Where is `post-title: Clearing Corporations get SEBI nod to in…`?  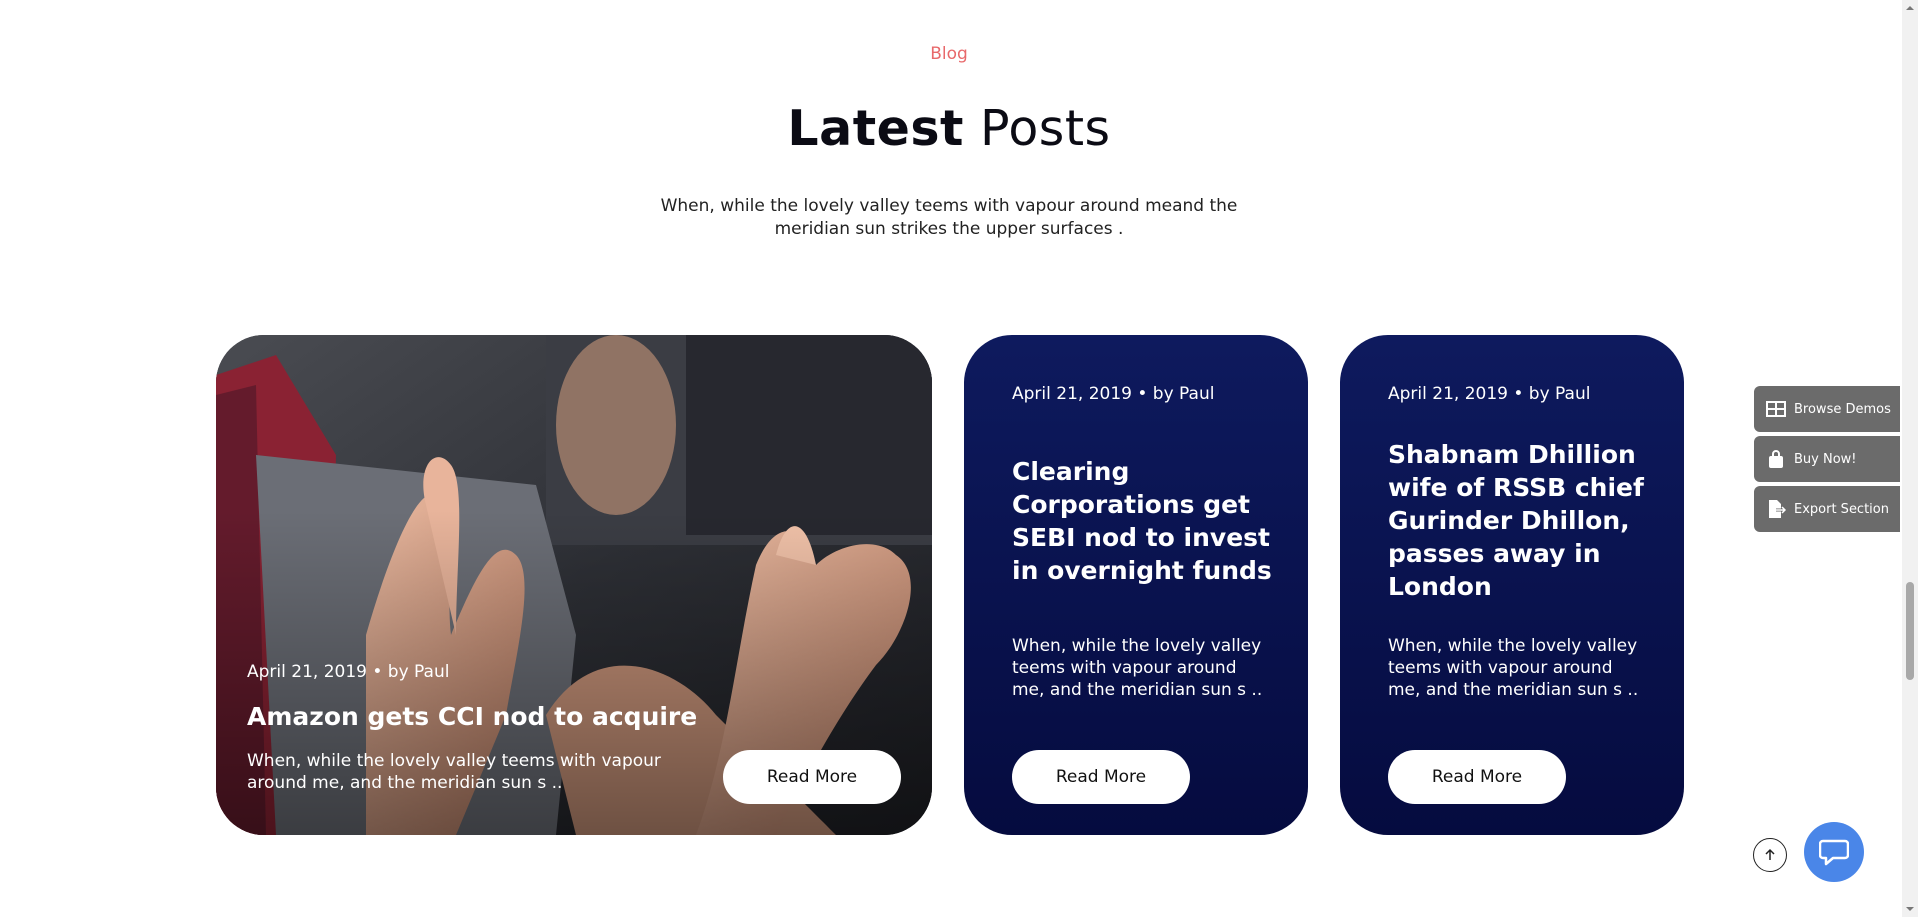
post-title: Clearing Corporations get SEBI nod to in… is located at coordinates (1142, 521).